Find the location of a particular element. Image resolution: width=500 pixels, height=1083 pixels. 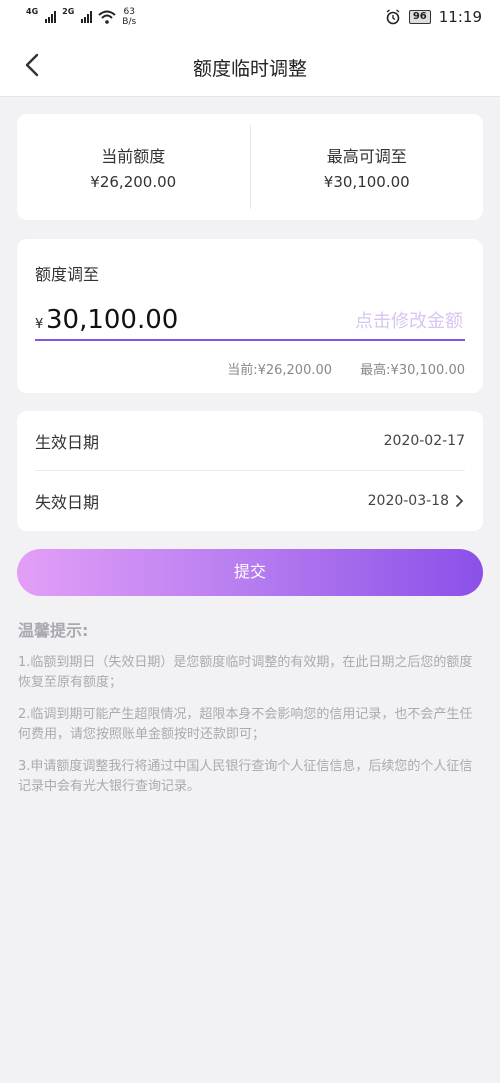

status-right: 96 11:19 is located at coordinates (433, 17).